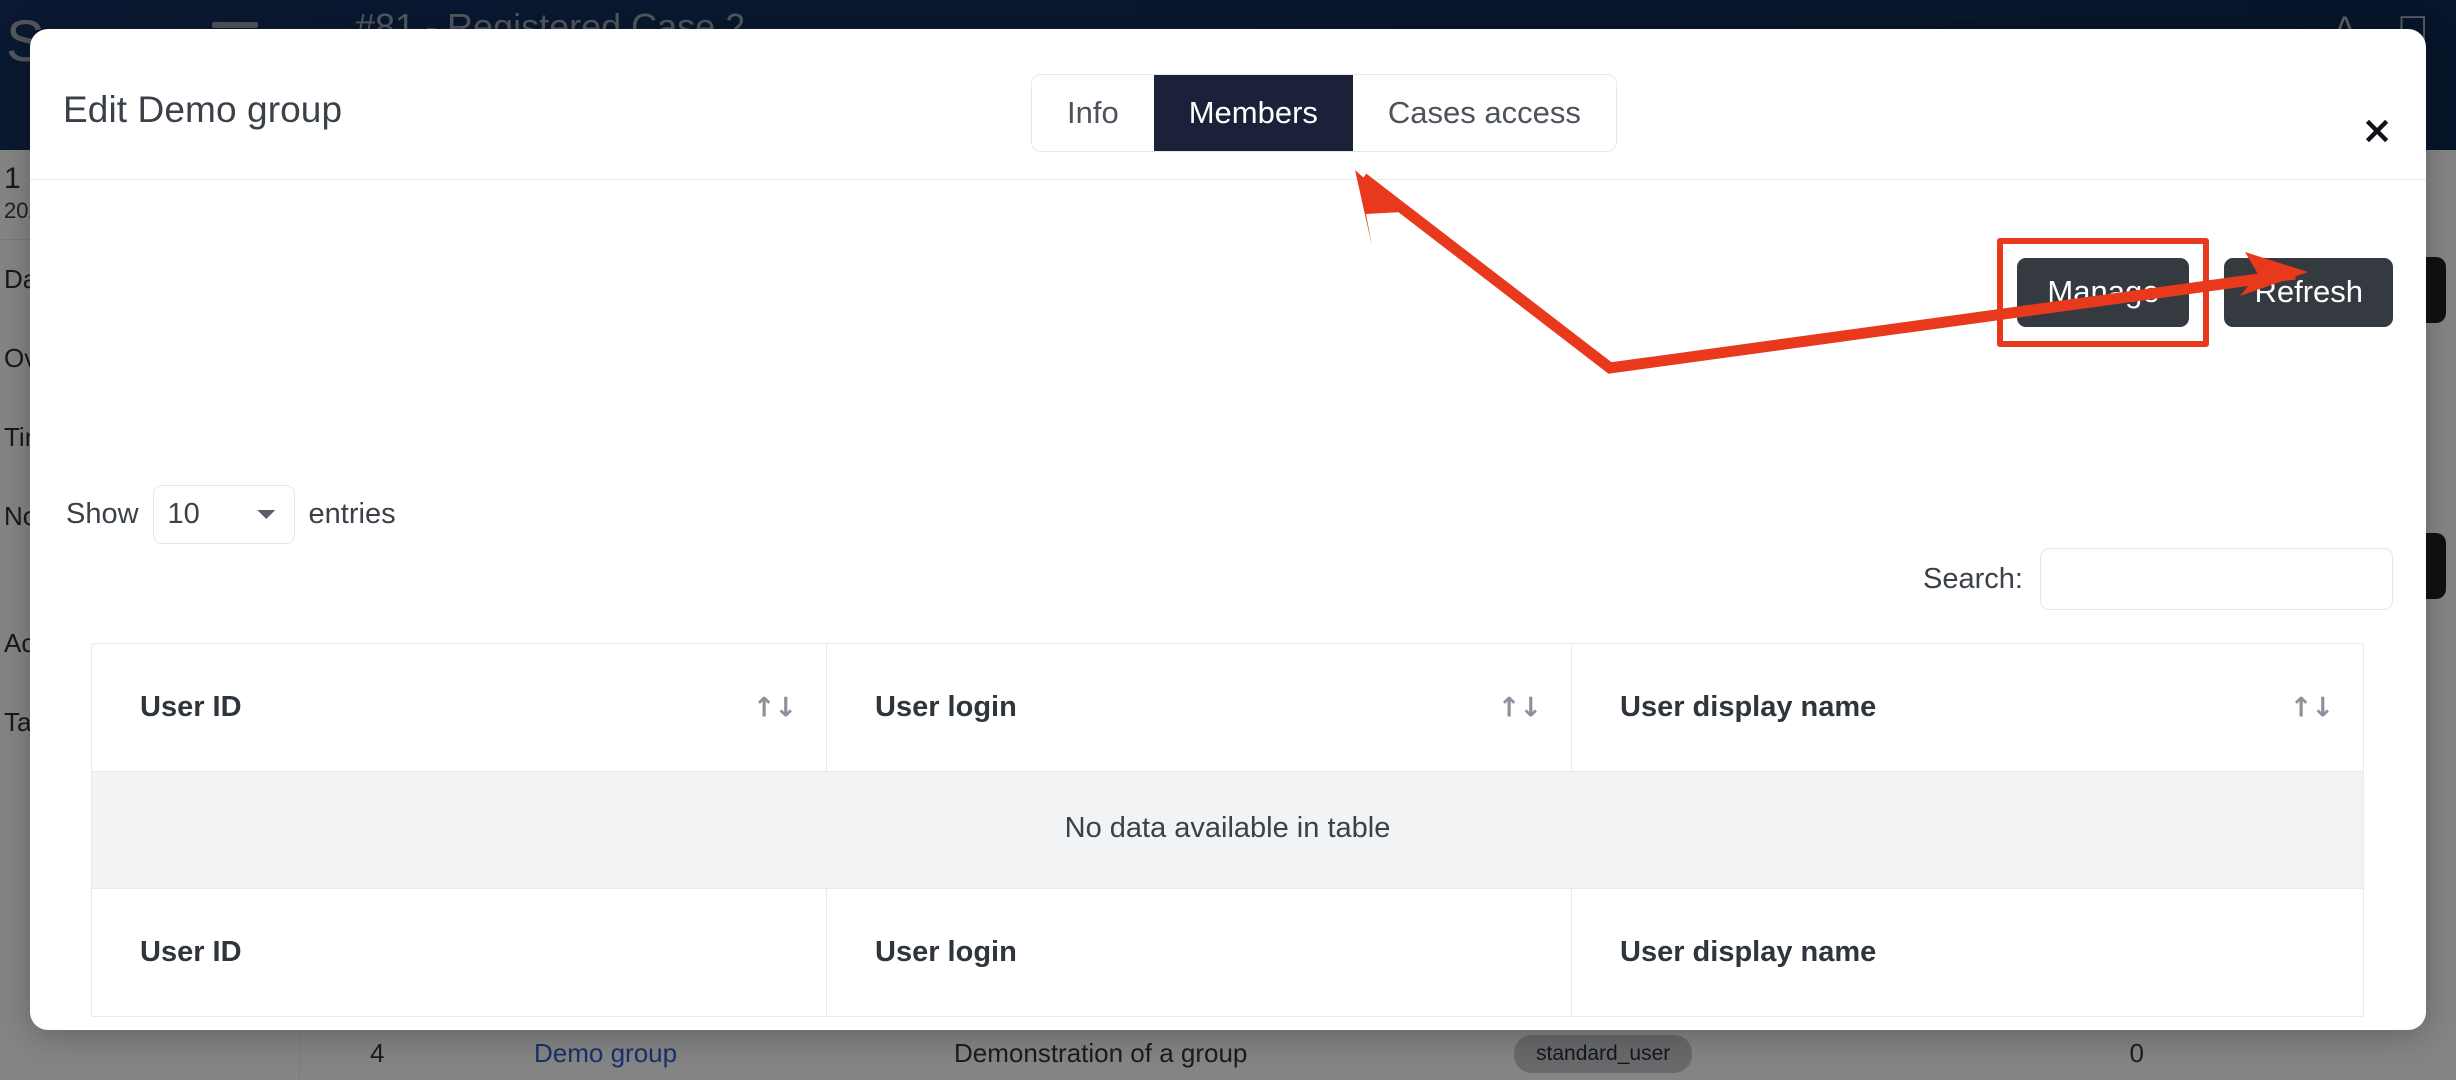 Image resolution: width=2456 pixels, height=1080 pixels. What do you see at coordinates (2377, 130) in the screenshot?
I see `close-icon: ×` at bounding box center [2377, 130].